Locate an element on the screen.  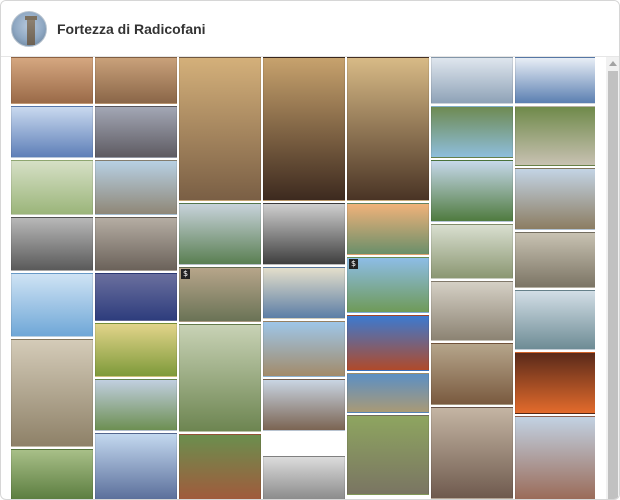
page-title: Fortezza di Radicofani is located at coordinates (131, 29).